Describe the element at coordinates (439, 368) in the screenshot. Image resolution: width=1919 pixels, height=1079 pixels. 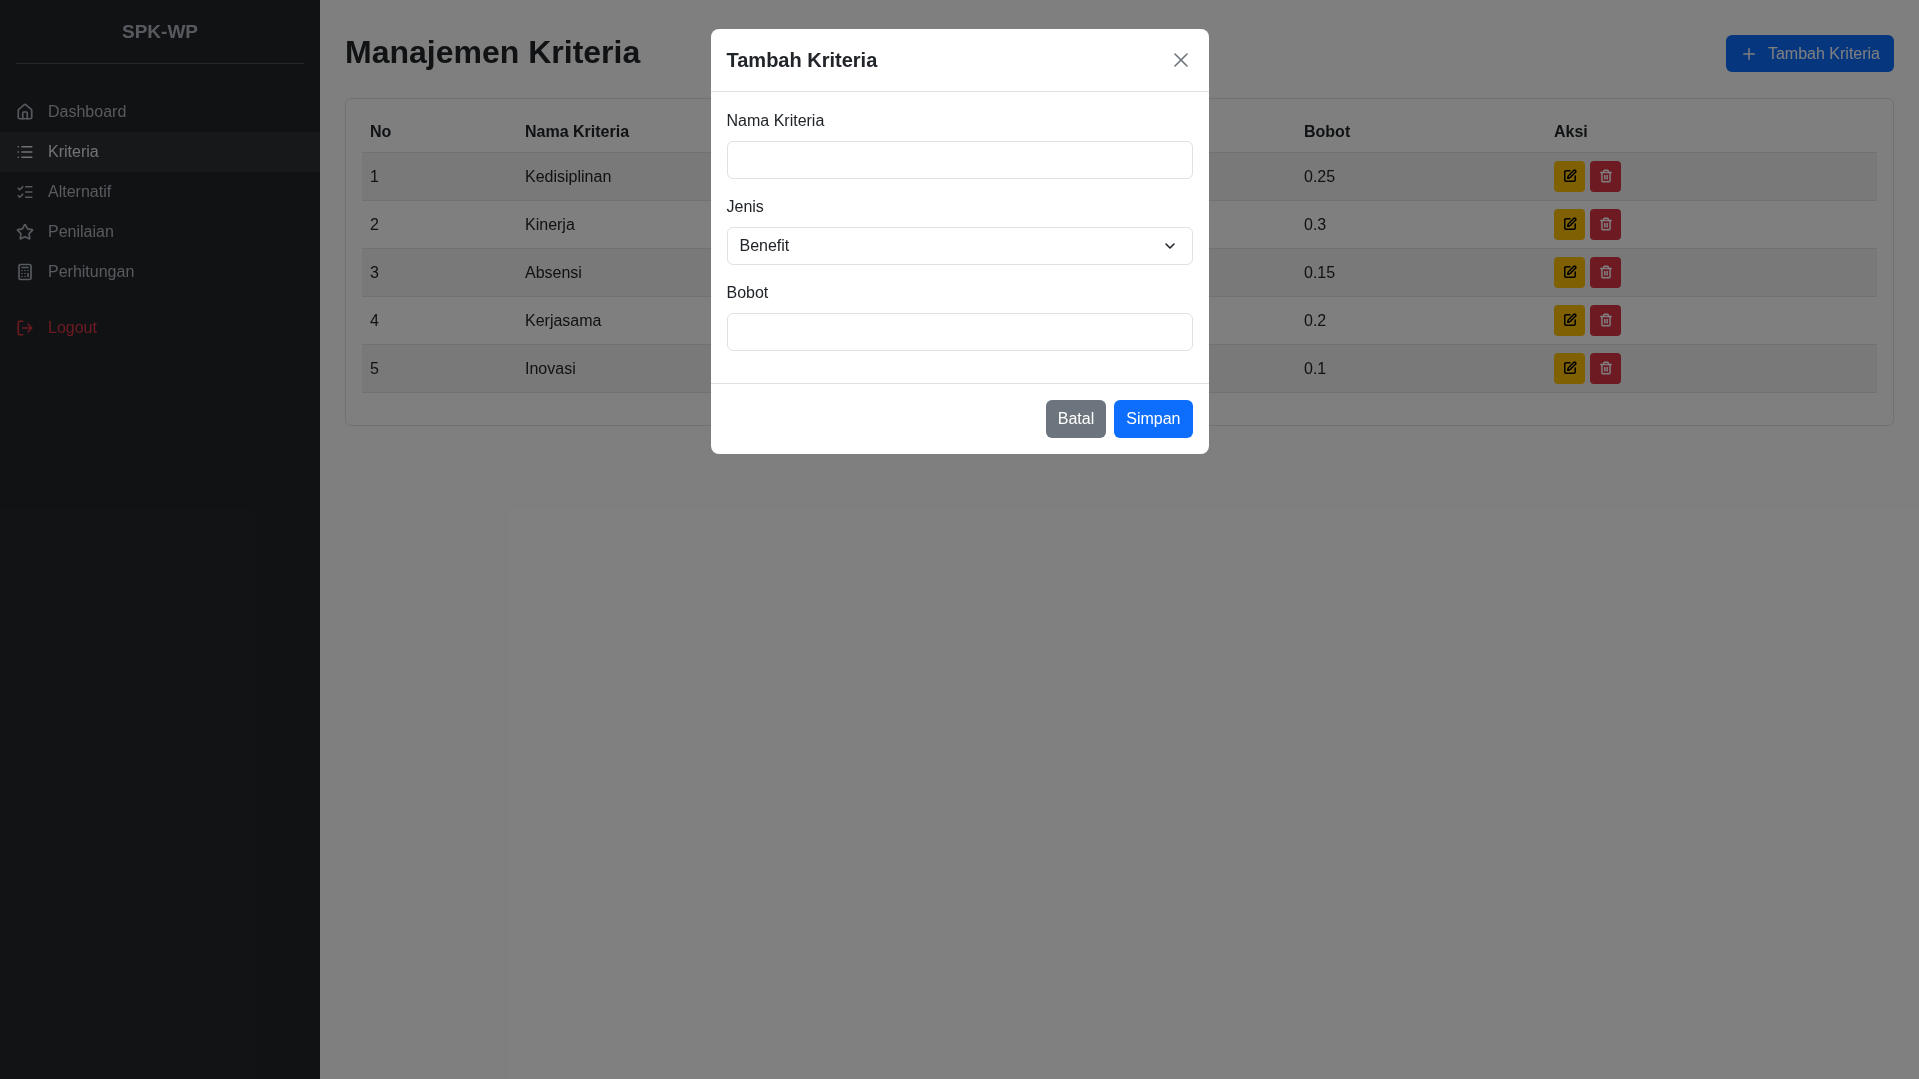
I see `table-cell: 5` at that location.